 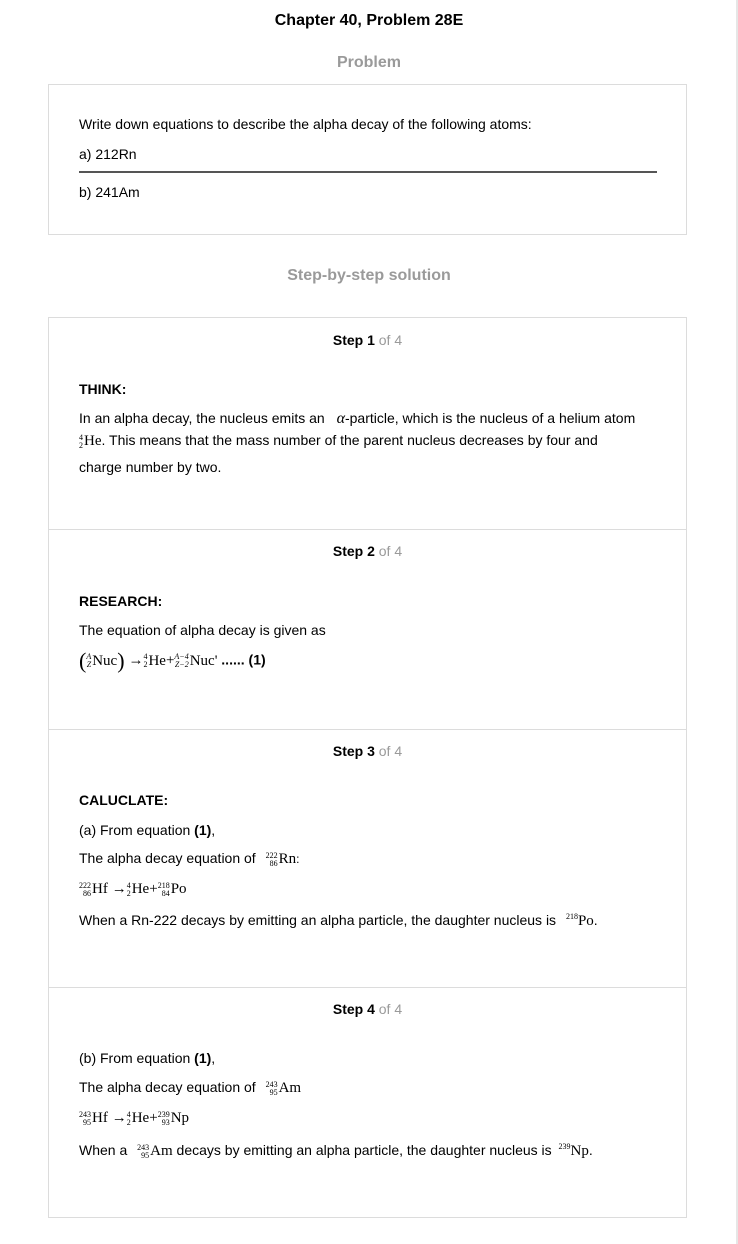 What do you see at coordinates (100, 1117) in the screenshot?
I see `eq4-parent-sym: Hf` at bounding box center [100, 1117].